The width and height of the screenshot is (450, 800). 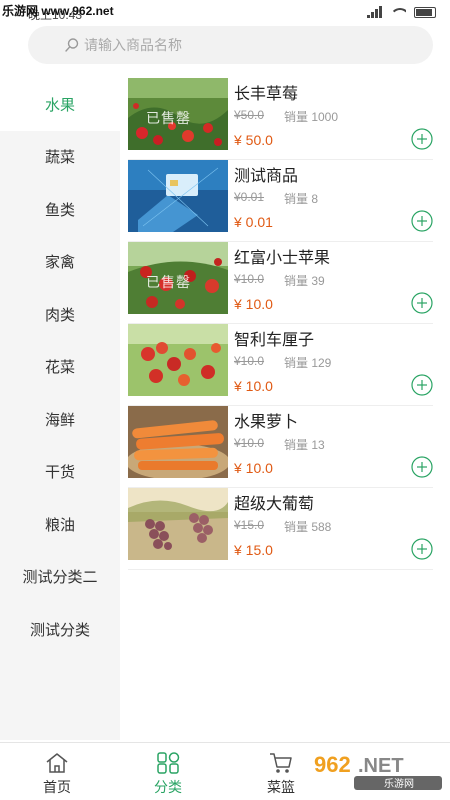 What do you see at coordinates (281, 787) in the screenshot?
I see `tab-cart-label: 菜篮` at bounding box center [281, 787].